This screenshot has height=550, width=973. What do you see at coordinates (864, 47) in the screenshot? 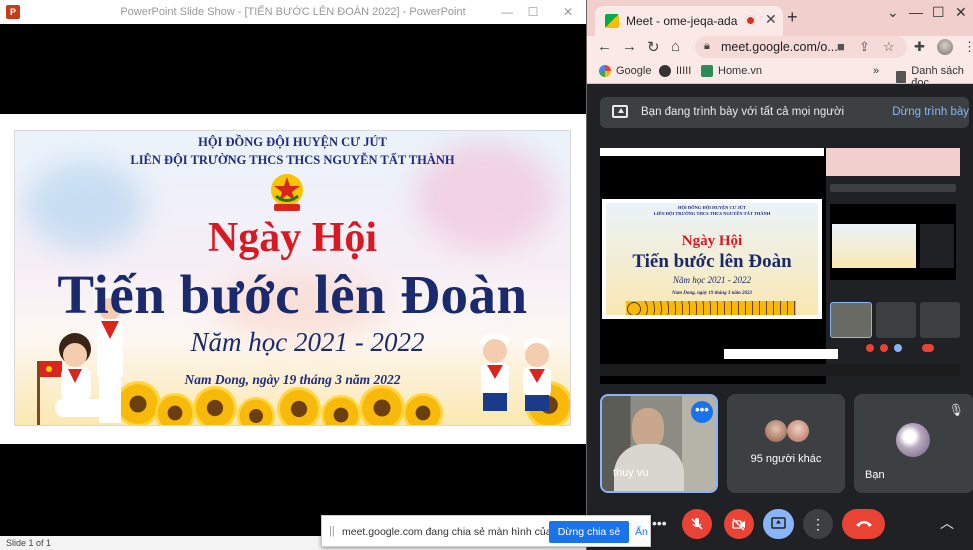
I see `share-icon: ⇪` at bounding box center [864, 47].